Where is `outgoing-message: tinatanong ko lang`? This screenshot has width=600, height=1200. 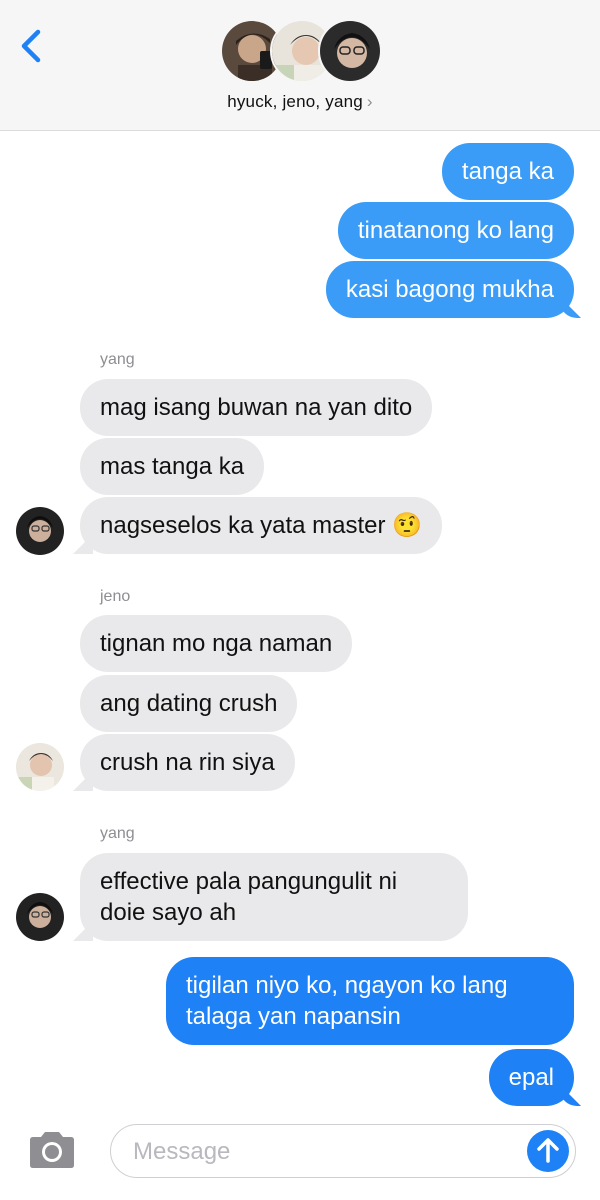
outgoing-message: tinatanong ko lang is located at coordinates (455, 230).